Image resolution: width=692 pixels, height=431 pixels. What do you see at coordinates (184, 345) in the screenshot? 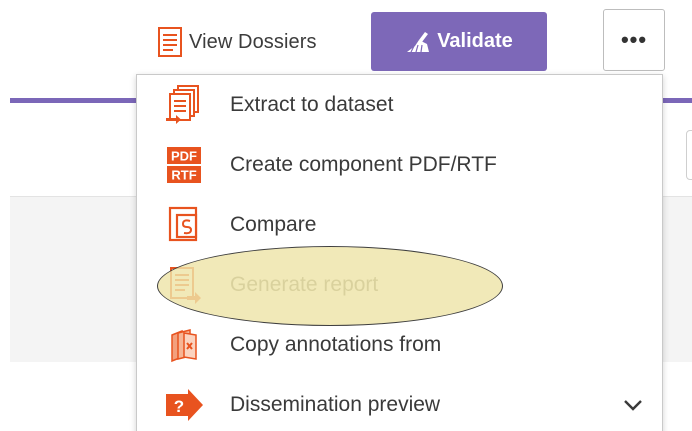
I see `copy-annotations-icon` at bounding box center [184, 345].